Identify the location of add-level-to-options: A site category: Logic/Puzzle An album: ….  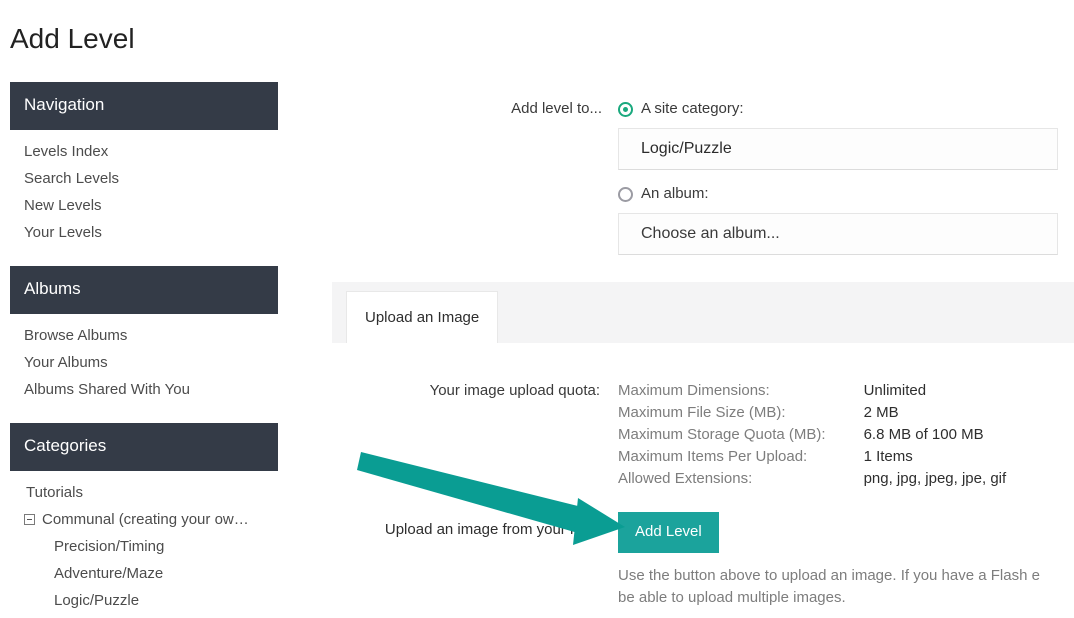
(846, 176).